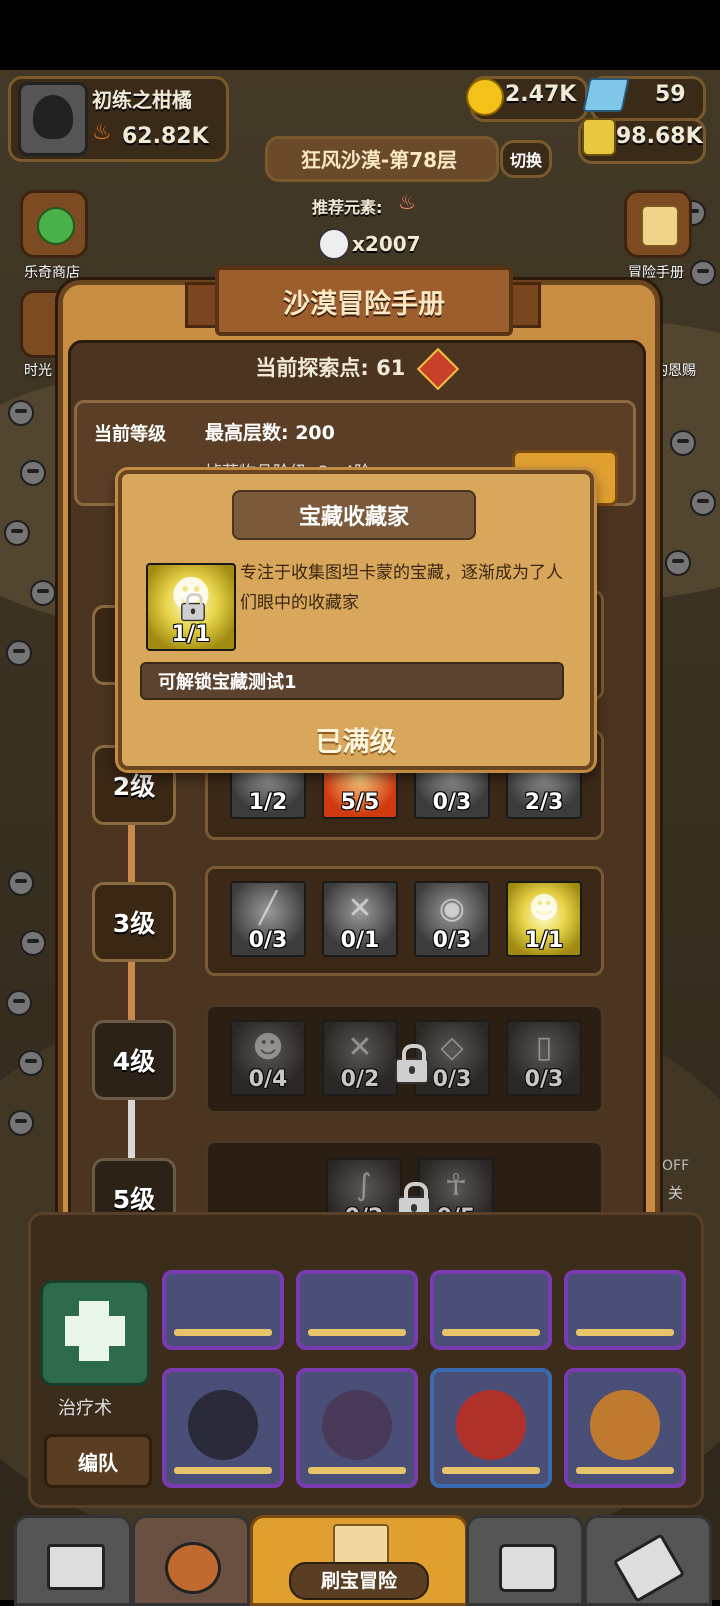 The width and height of the screenshot is (720, 1606). Describe the element at coordinates (544, 1047) in the screenshot. I see `card-icon: ▯` at that location.